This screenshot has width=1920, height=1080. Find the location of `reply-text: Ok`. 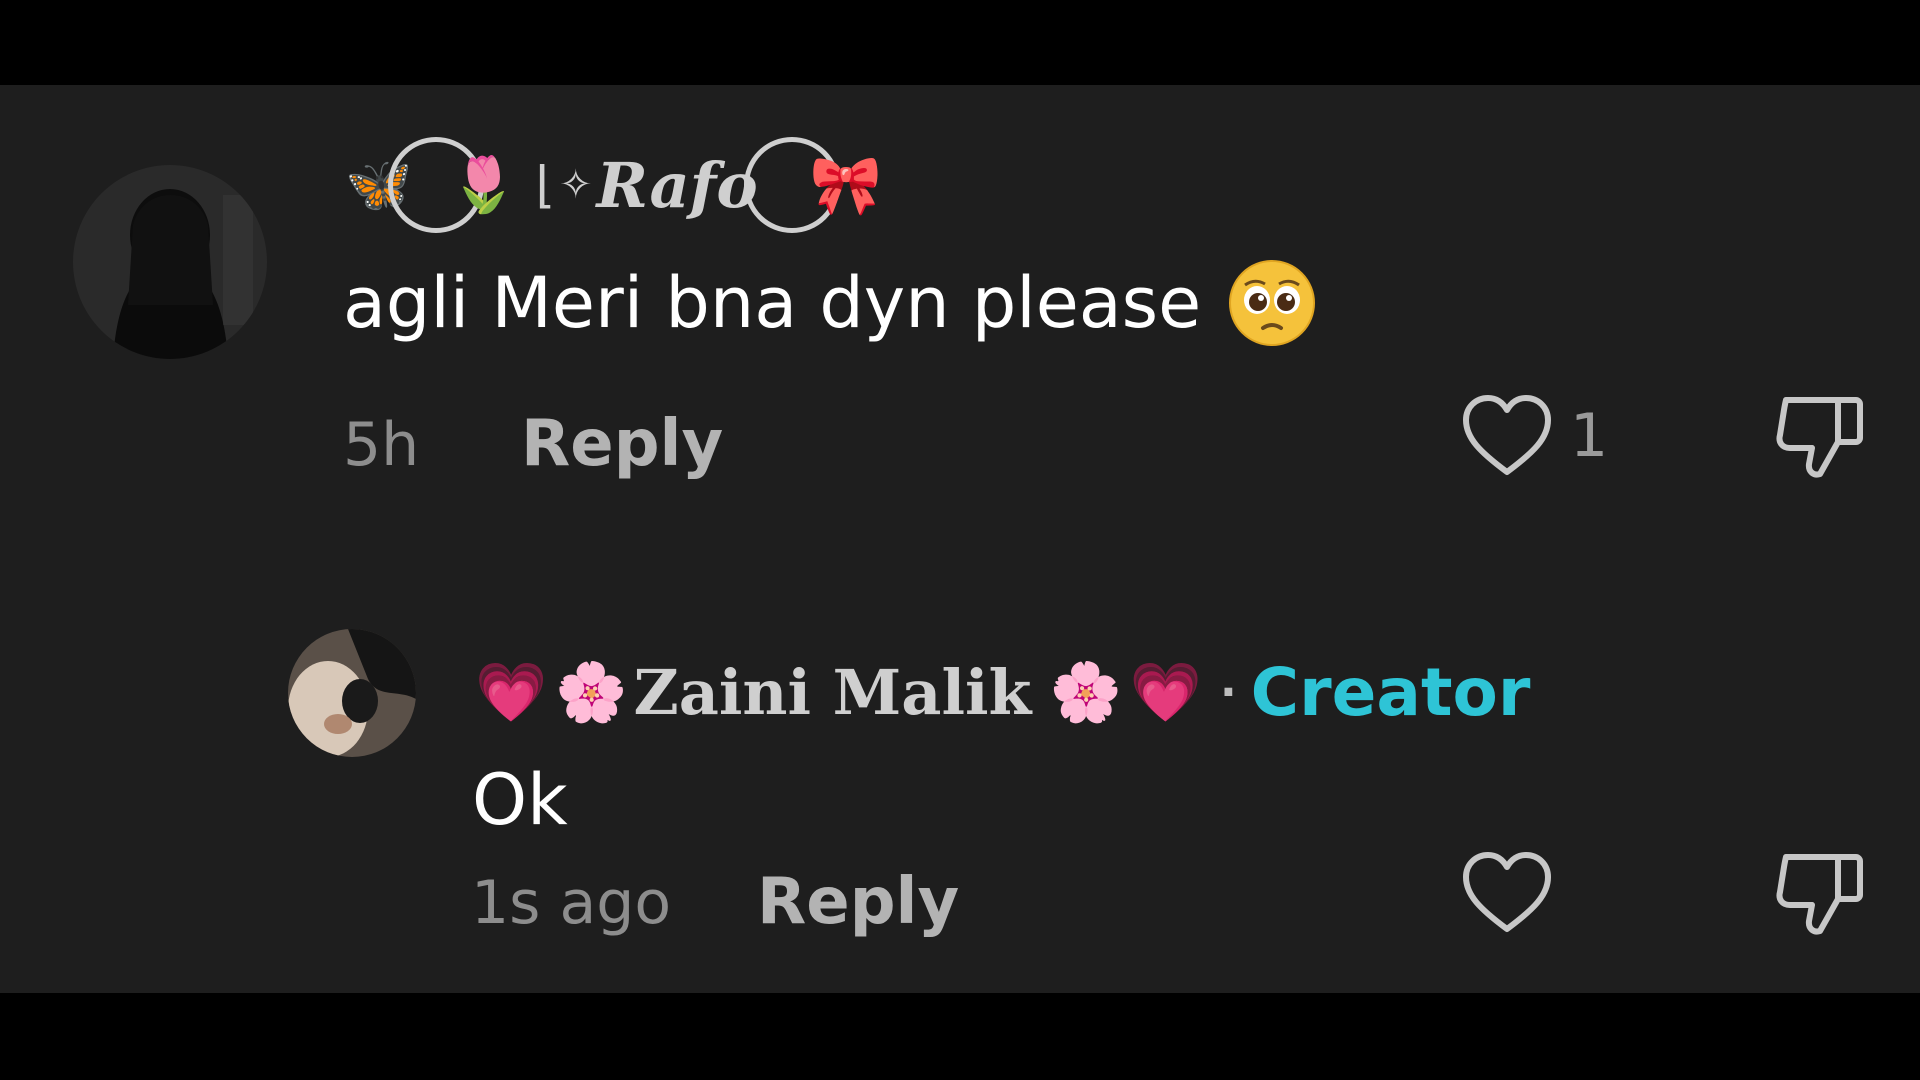

reply-text: Ok is located at coordinates (520, 800).